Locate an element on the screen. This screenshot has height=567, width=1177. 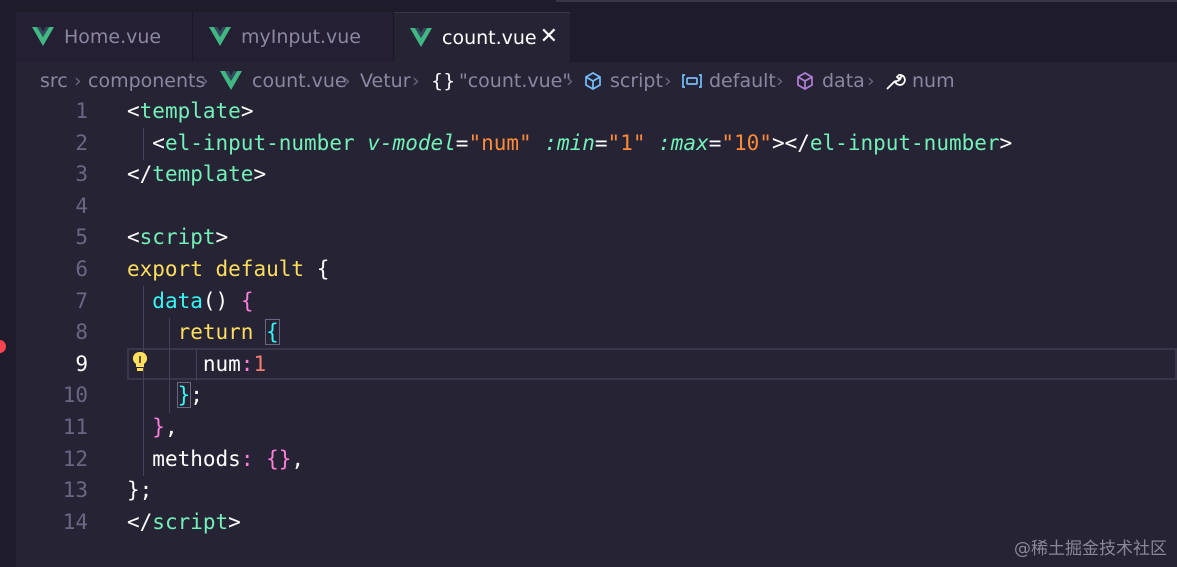
token-property: methods is located at coordinates (196, 458).